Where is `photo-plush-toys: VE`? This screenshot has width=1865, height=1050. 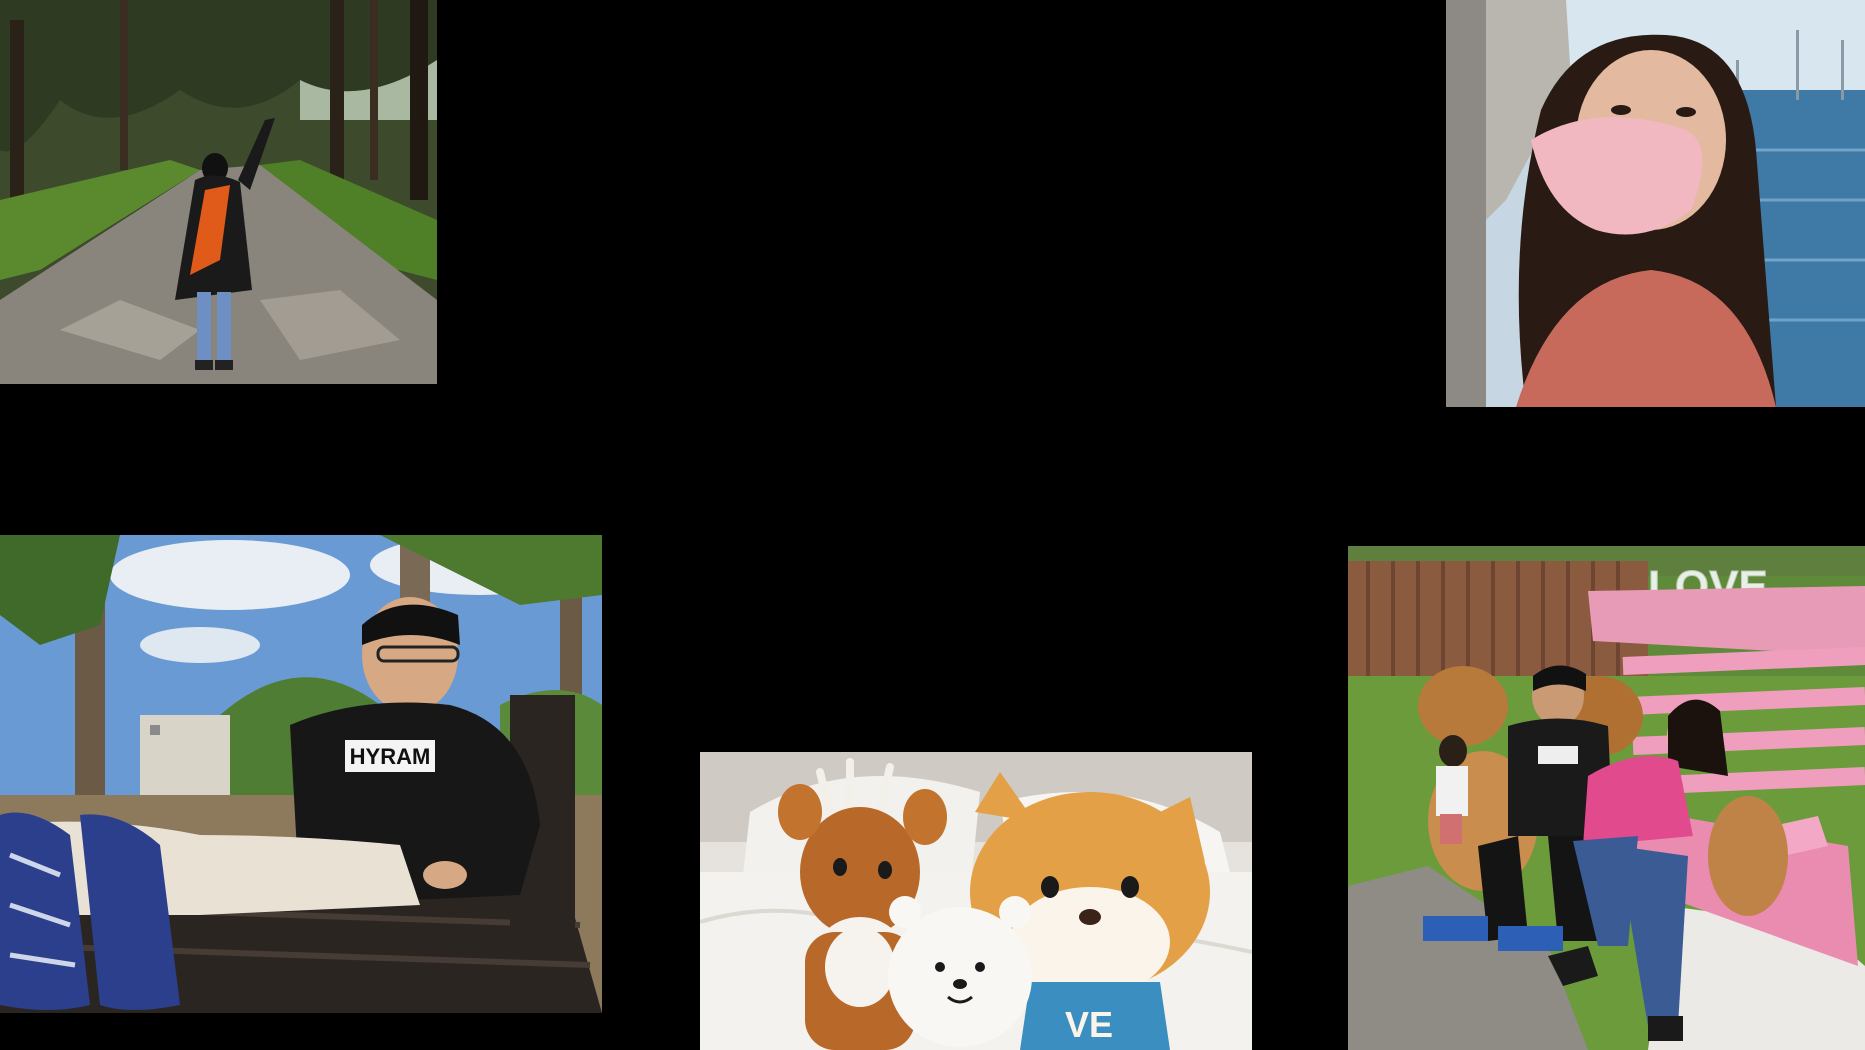 photo-plush-toys: VE is located at coordinates (976, 901).